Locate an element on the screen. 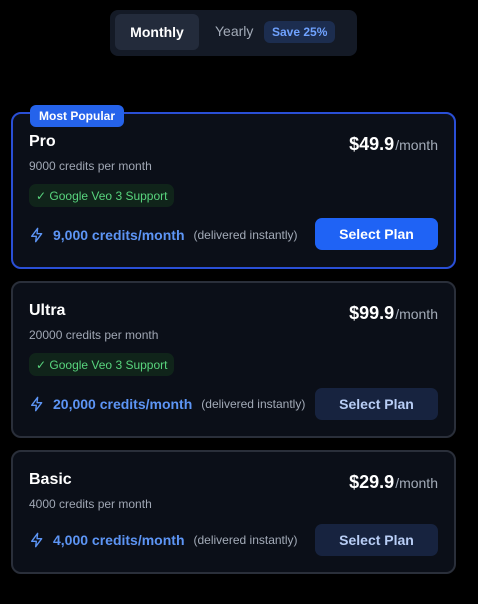 This screenshot has height=604, width=478. plan-price: $49.9 /month is located at coordinates (393, 144).